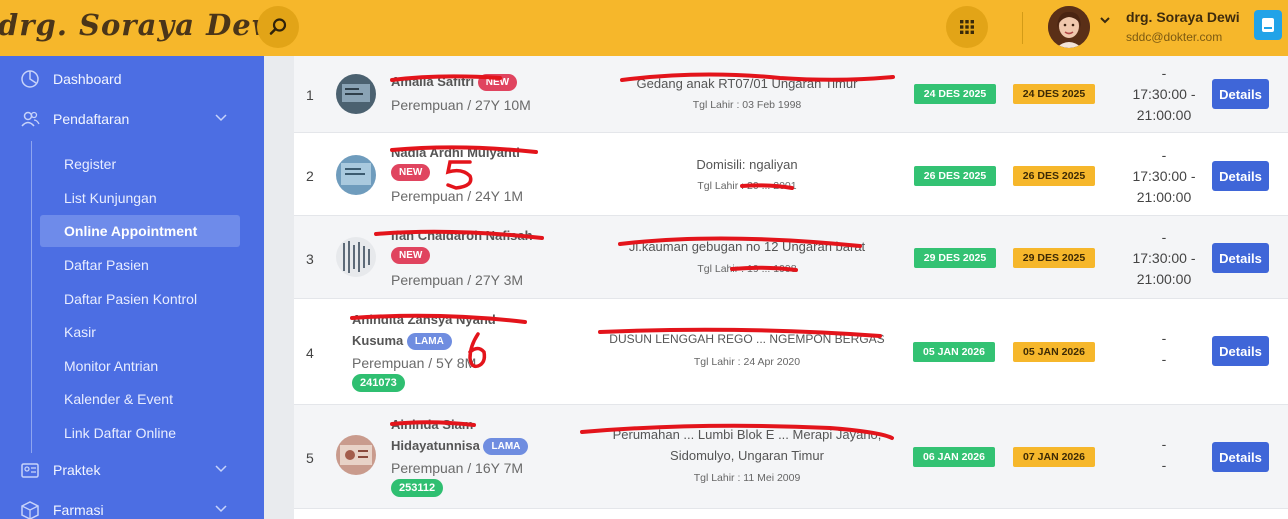  Describe the element at coordinates (140, 399) in the screenshot. I see `sidebar-sub-kalender-event: Kalender & Event` at that location.